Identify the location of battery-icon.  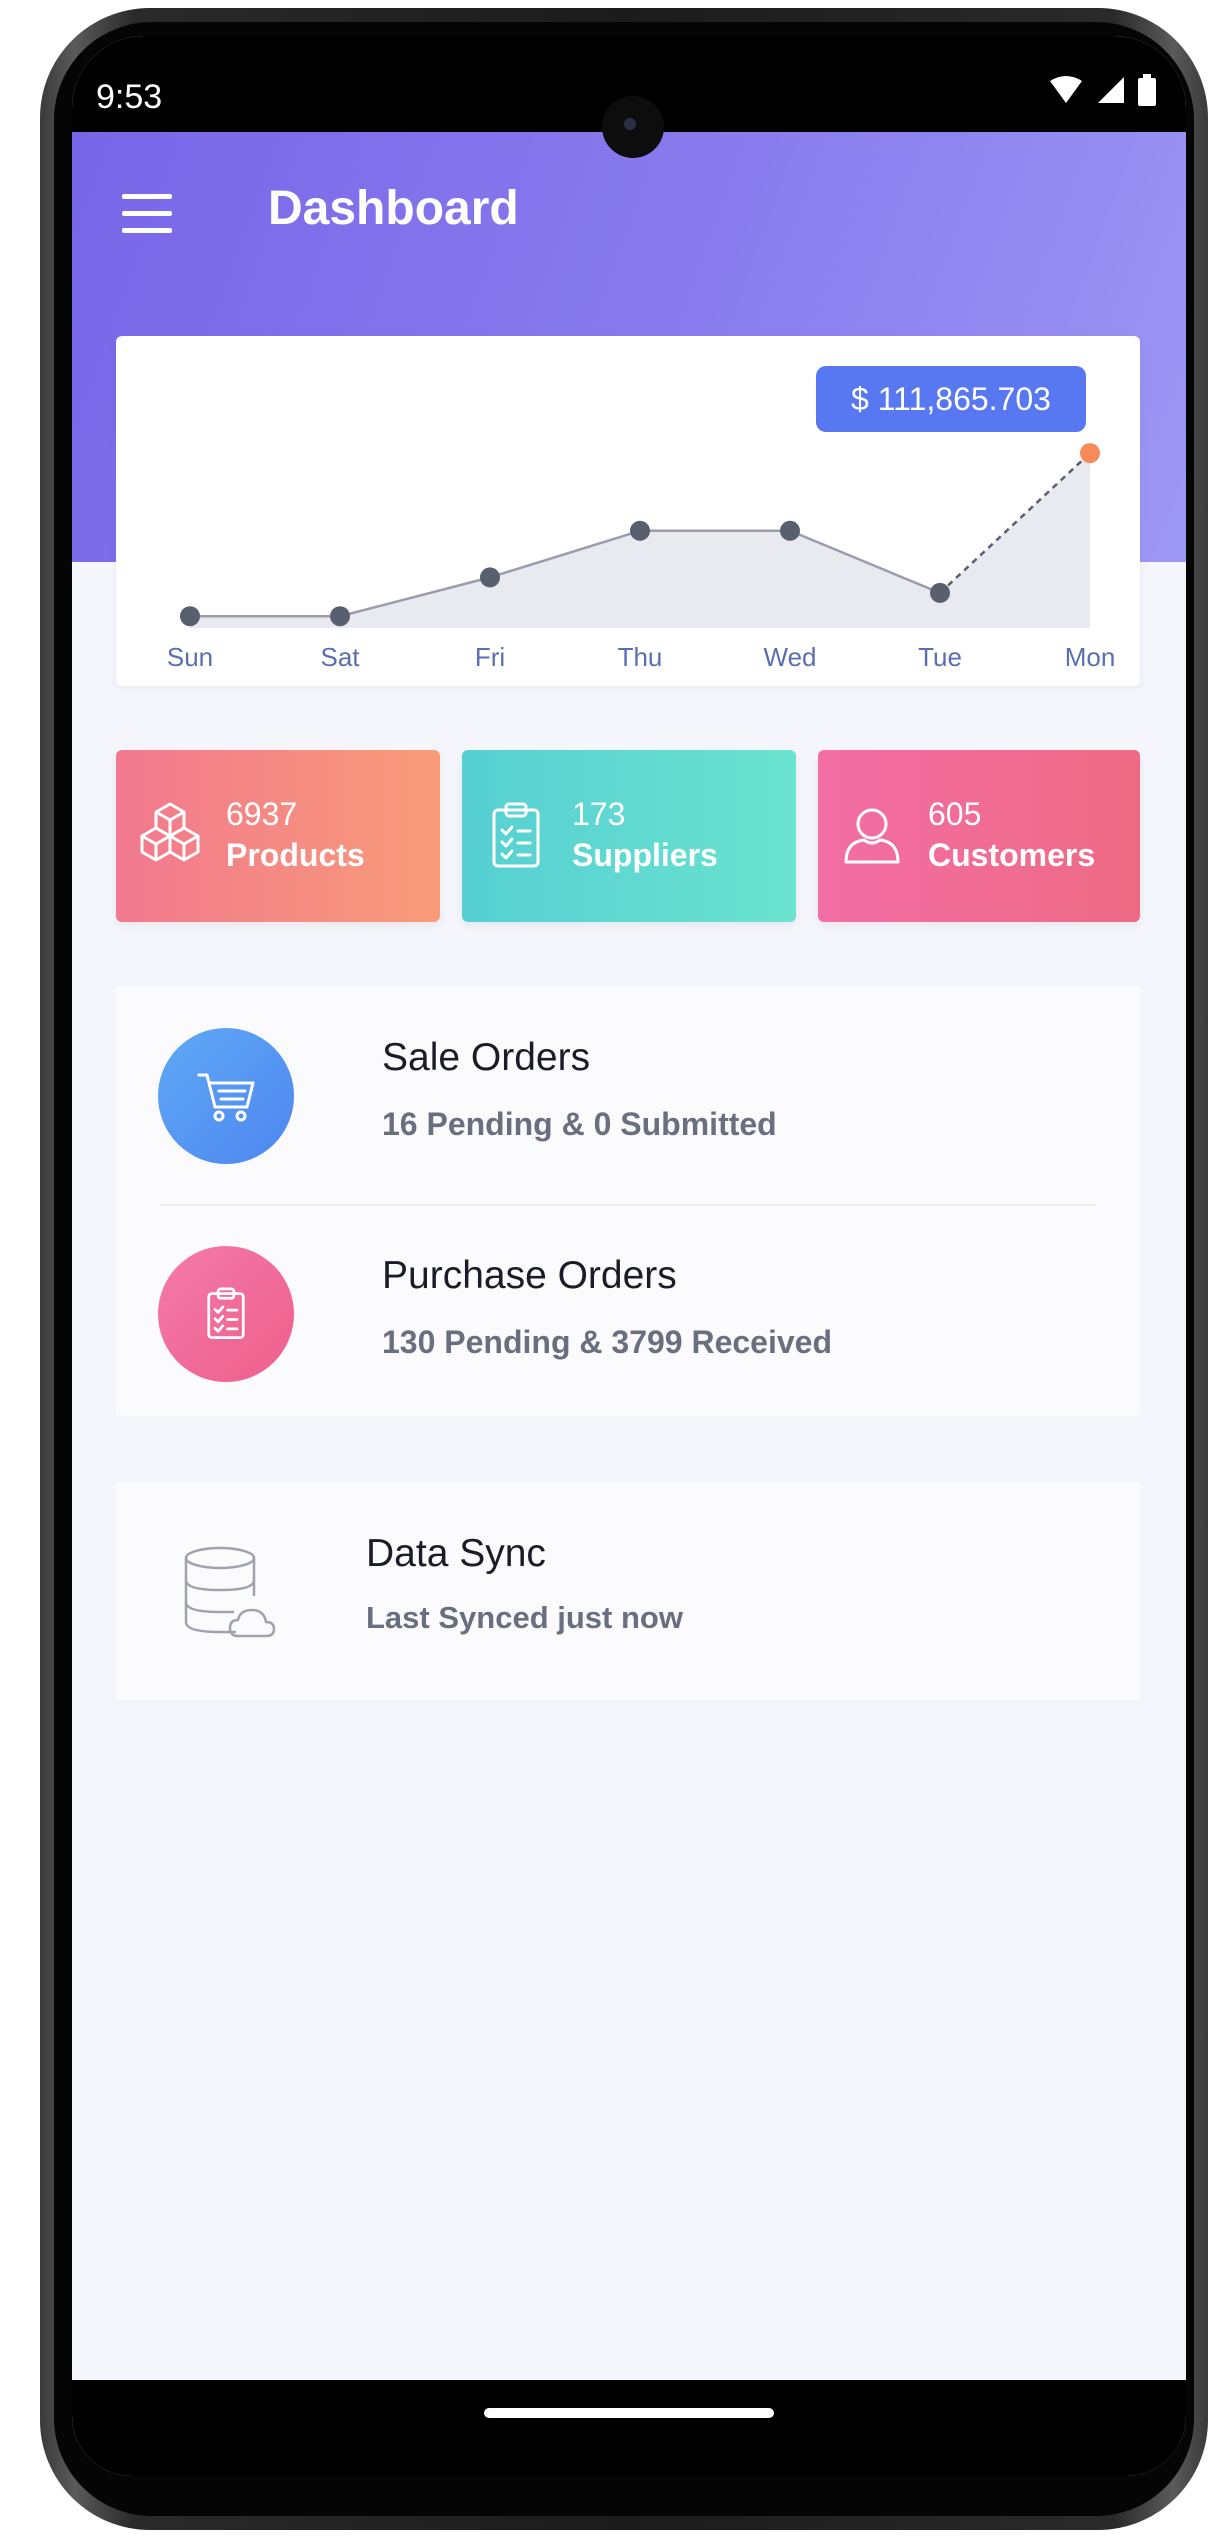
(1147, 90).